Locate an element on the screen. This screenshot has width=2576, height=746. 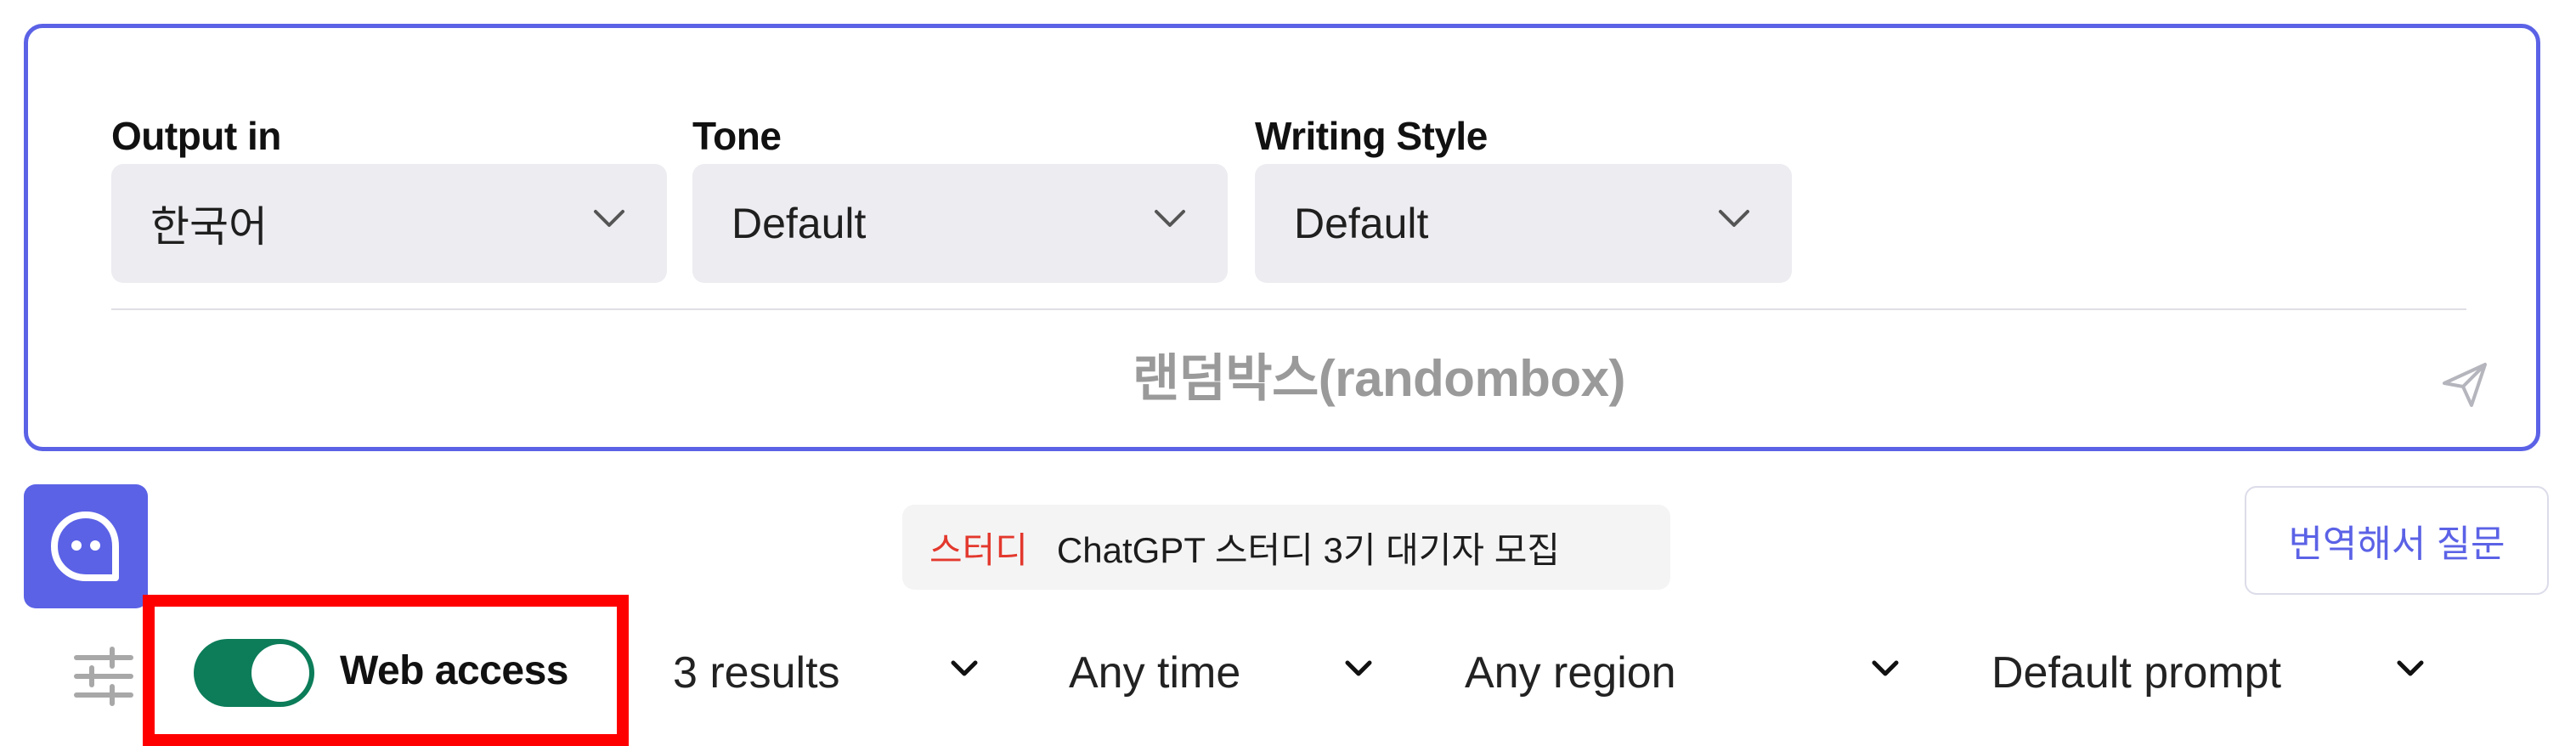
chatbot-logo-icon is located at coordinates (85, 546).